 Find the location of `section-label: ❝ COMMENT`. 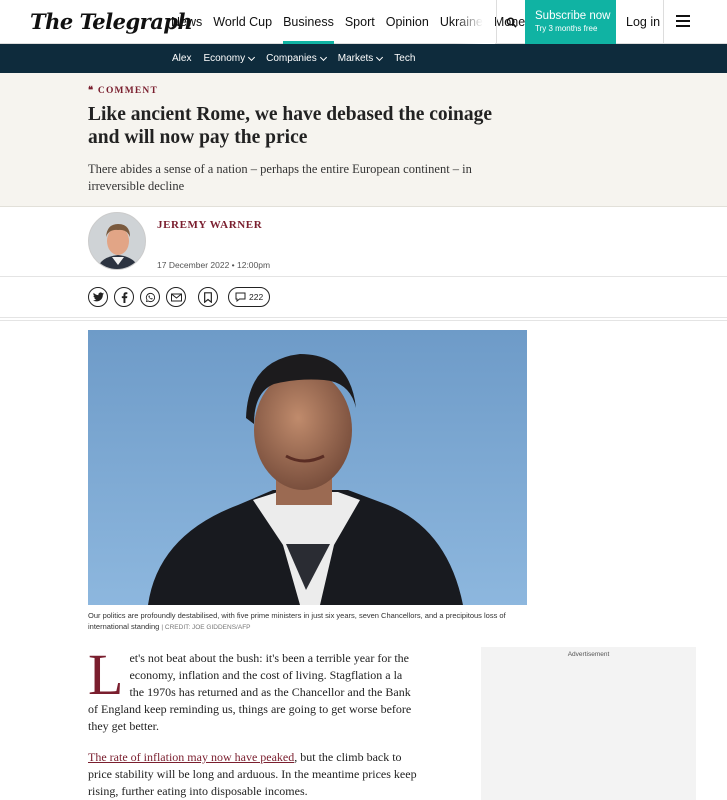

section-label: ❝ COMMENT is located at coordinates (123, 90).